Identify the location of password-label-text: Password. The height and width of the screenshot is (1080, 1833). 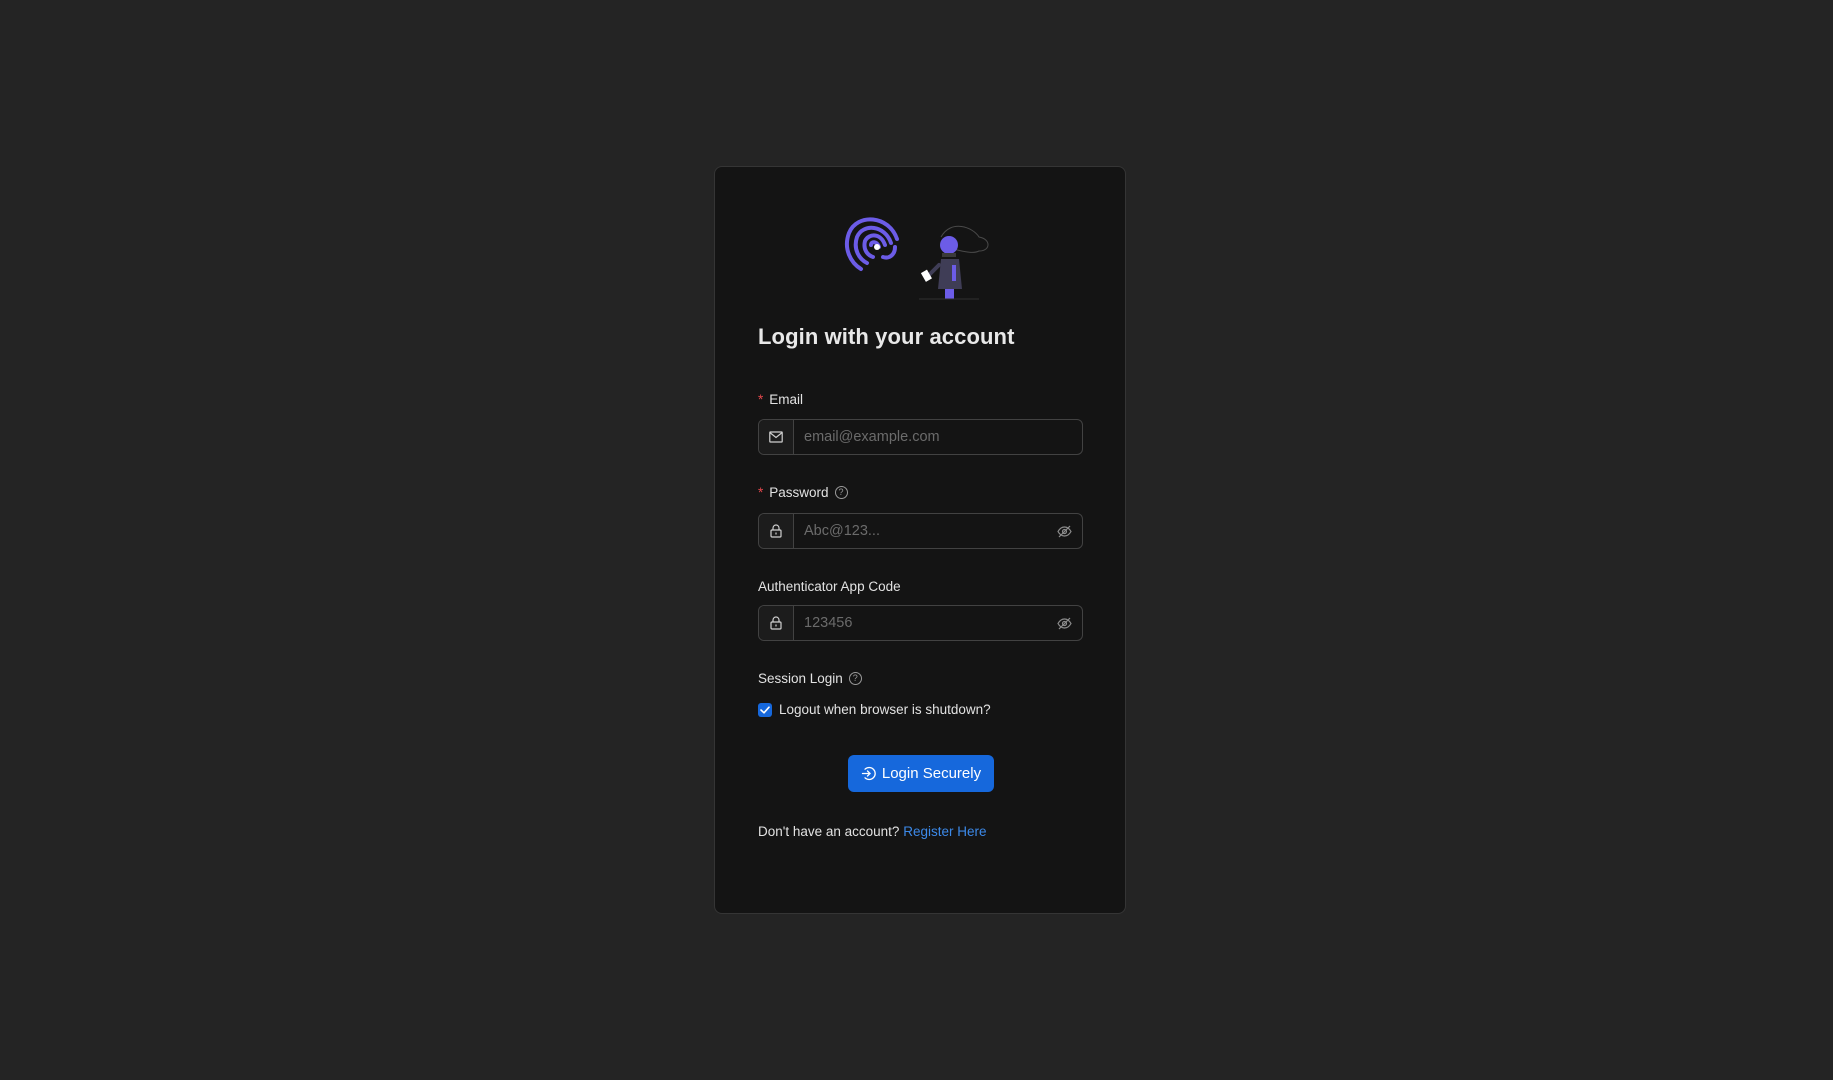
(799, 492).